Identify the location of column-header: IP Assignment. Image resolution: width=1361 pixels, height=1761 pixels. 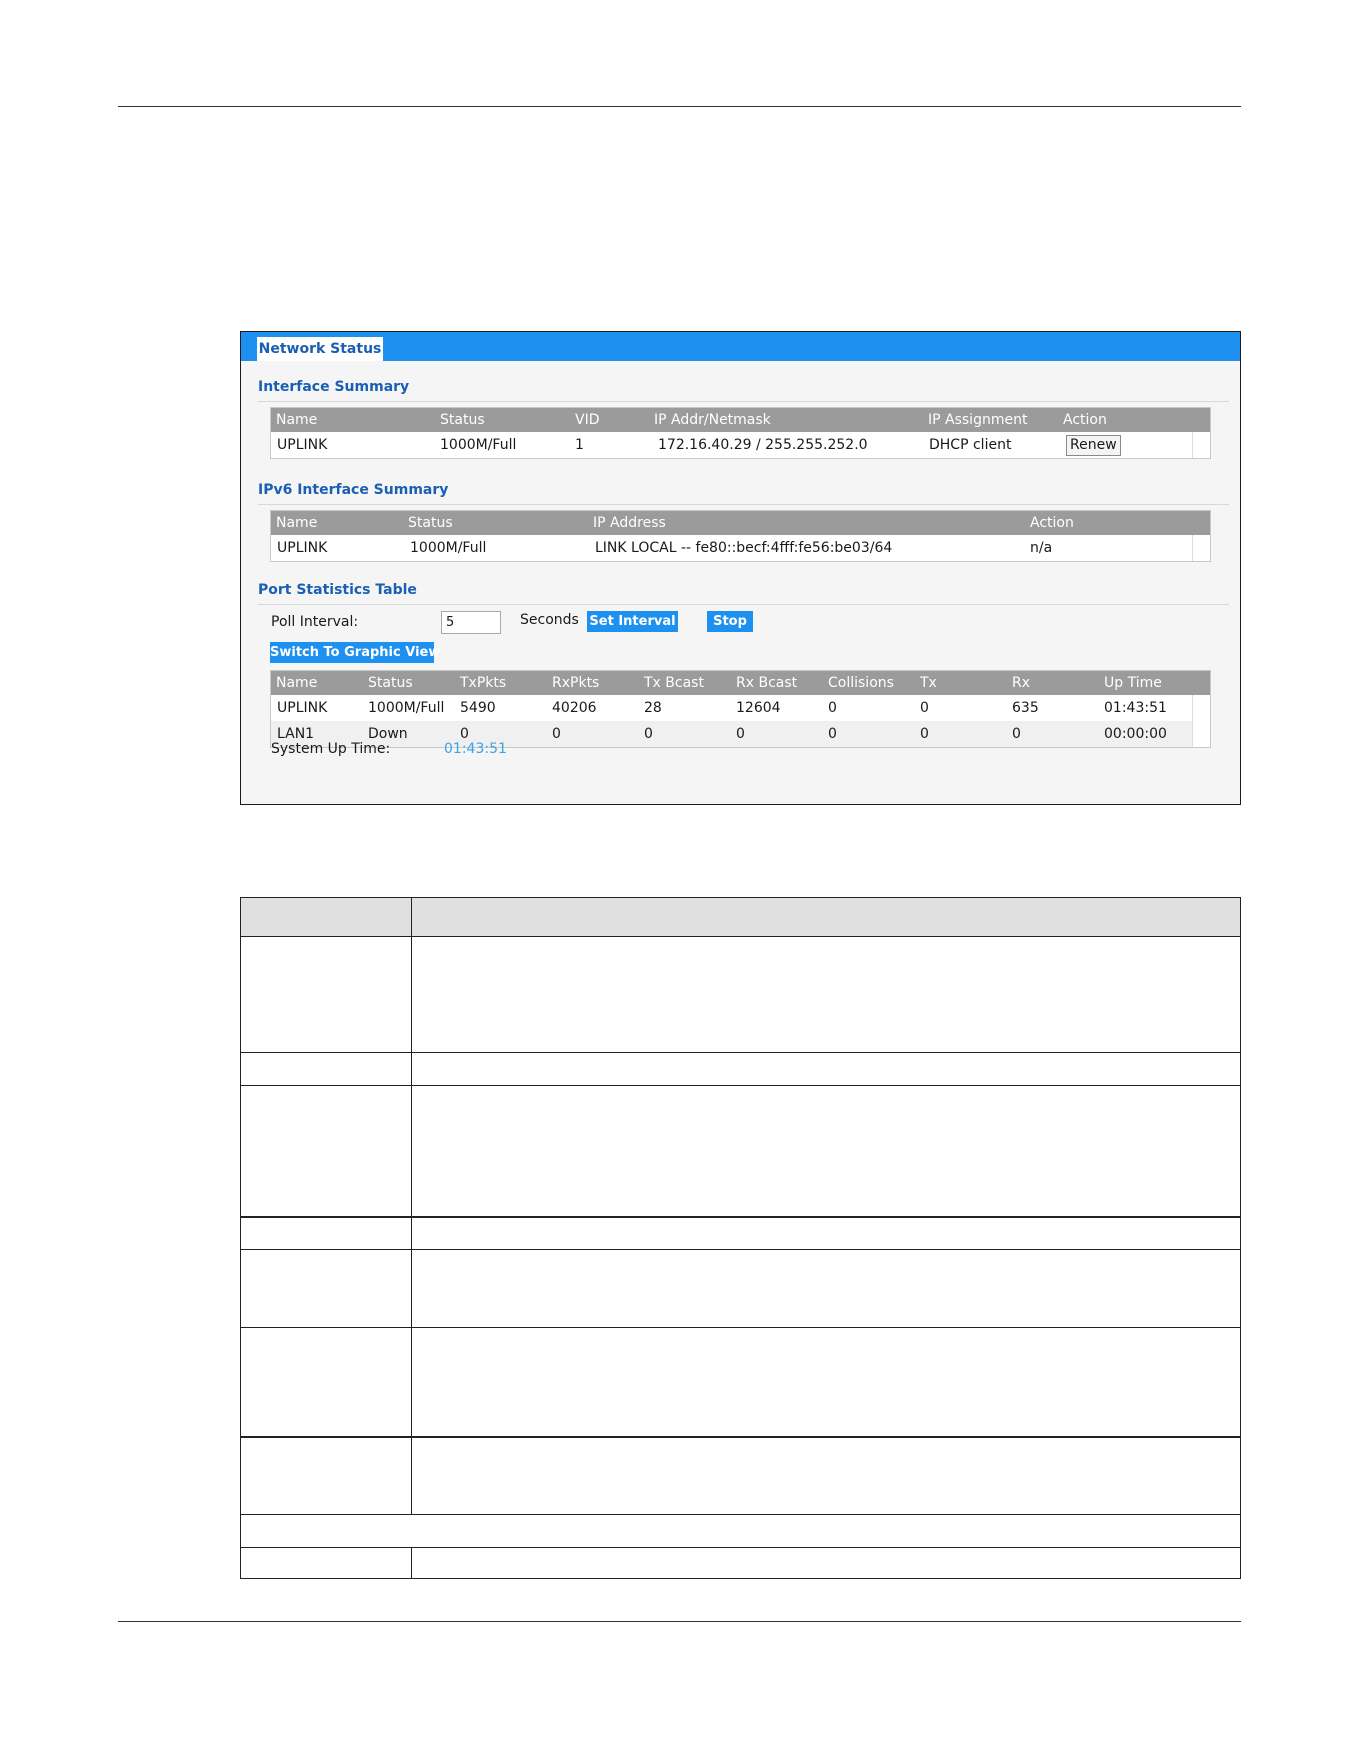
(978, 420).